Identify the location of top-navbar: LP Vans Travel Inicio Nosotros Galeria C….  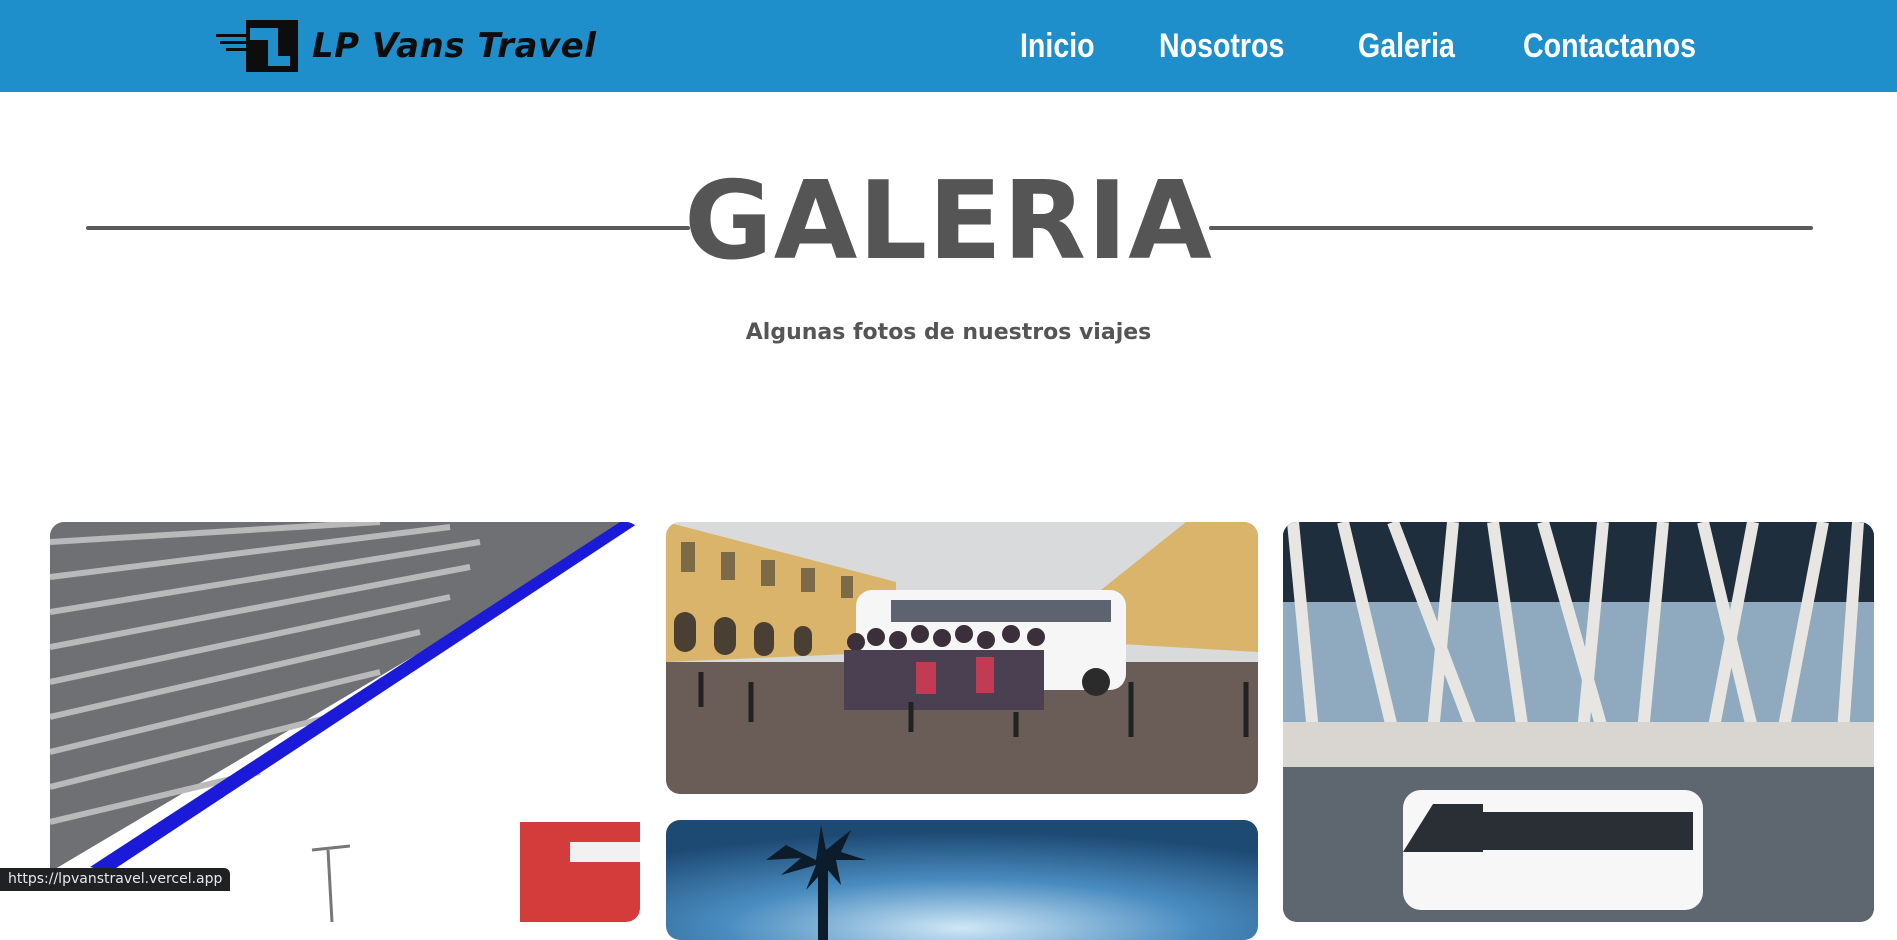
(948, 46).